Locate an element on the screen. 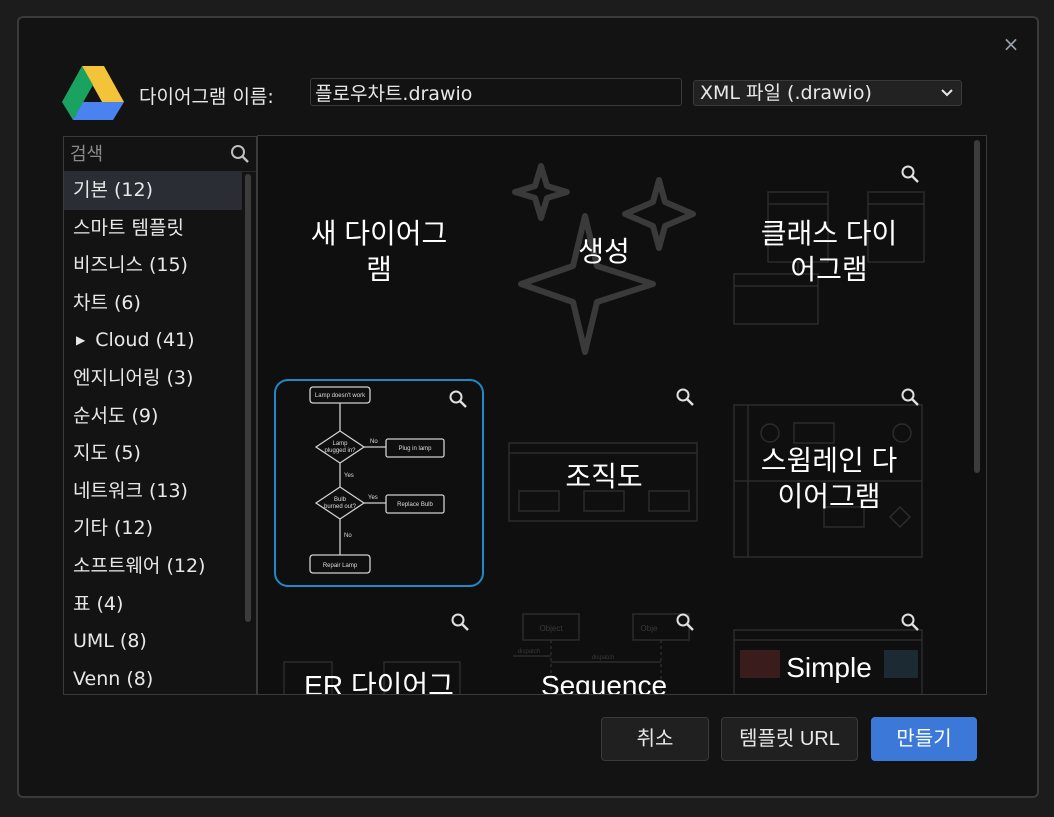 The image size is (1054, 817). search-input is located at coordinates (145, 154).